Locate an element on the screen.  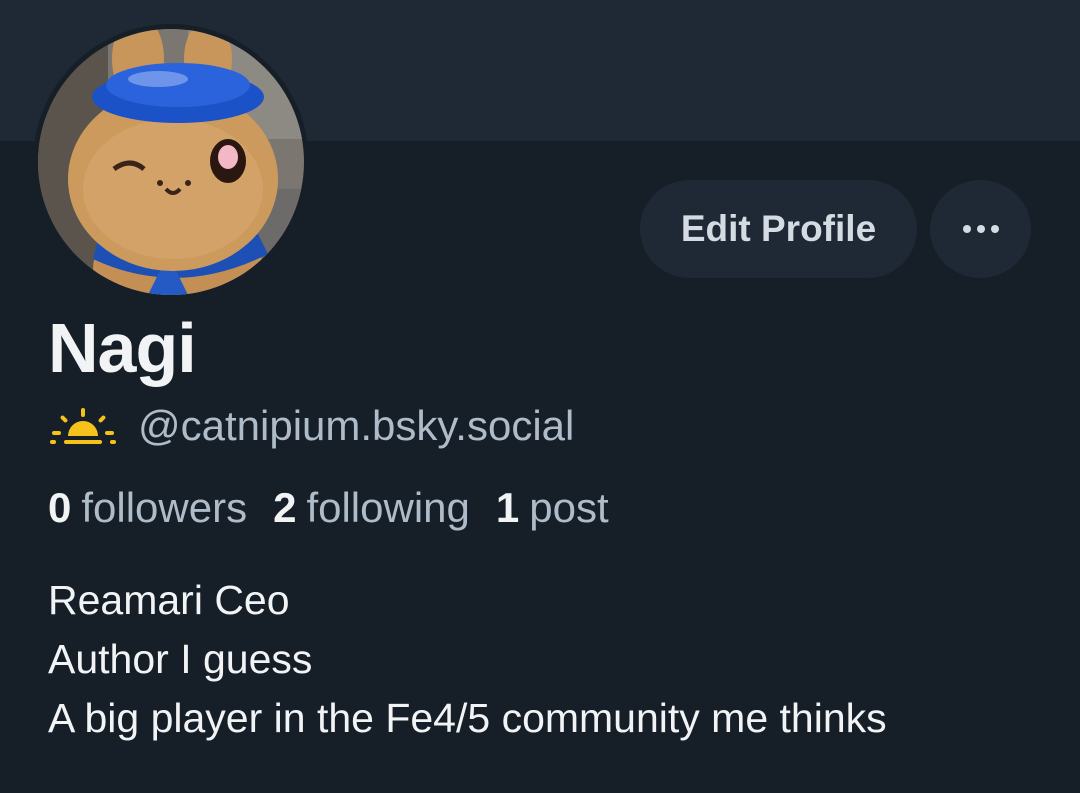
posts-stat: 1 post is located at coordinates (552, 508).